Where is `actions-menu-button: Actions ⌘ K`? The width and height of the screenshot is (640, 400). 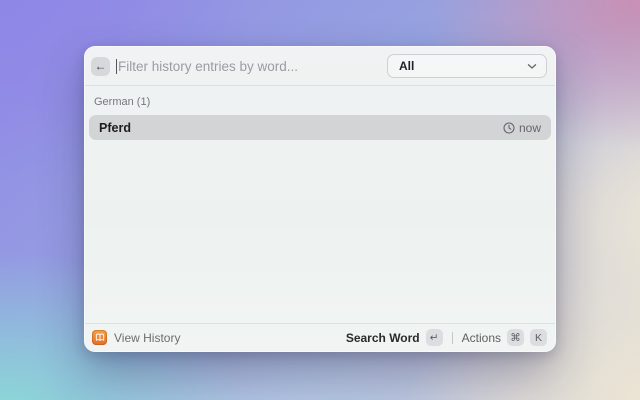 actions-menu-button: Actions ⌘ K is located at coordinates (504, 337).